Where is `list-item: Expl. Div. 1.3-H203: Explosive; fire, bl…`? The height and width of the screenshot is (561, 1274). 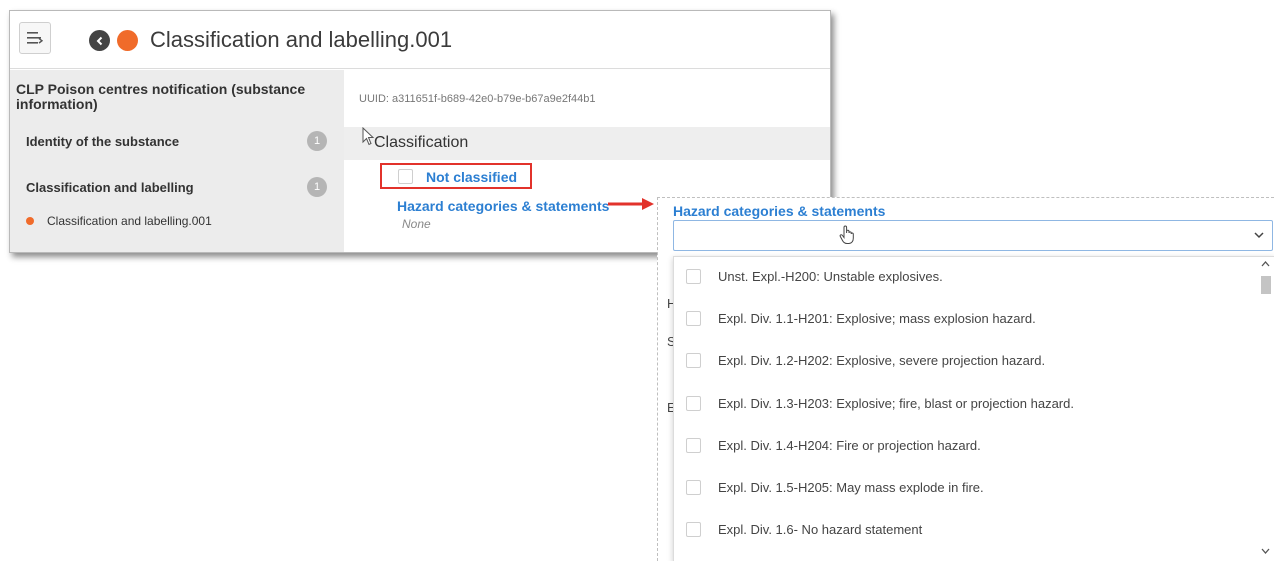
list-item: Expl. Div. 1.3-H203: Explosive; fire, bl… is located at coordinates (966, 403).